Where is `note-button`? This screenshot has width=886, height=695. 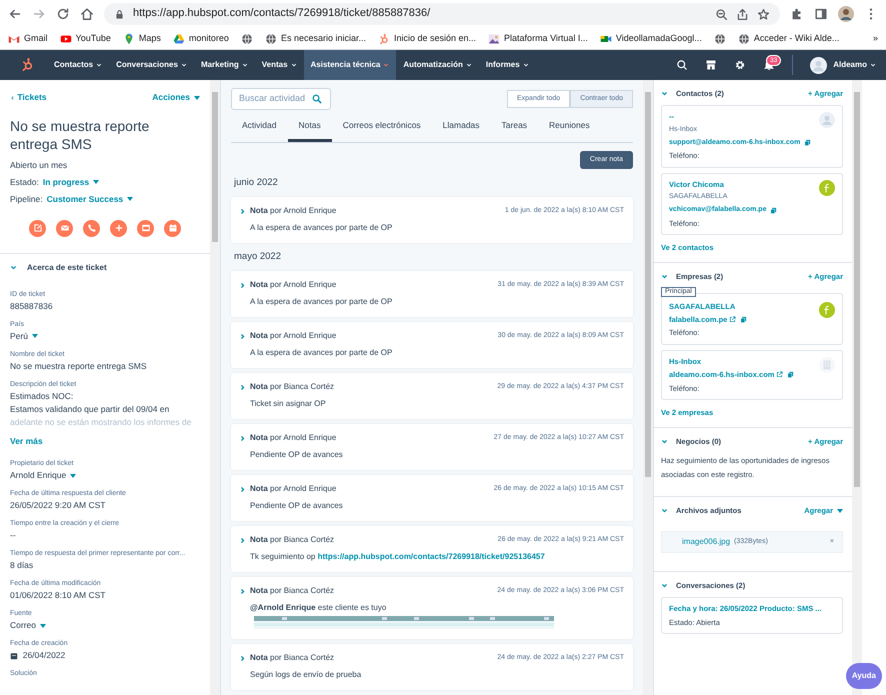 note-button is located at coordinates (37, 228).